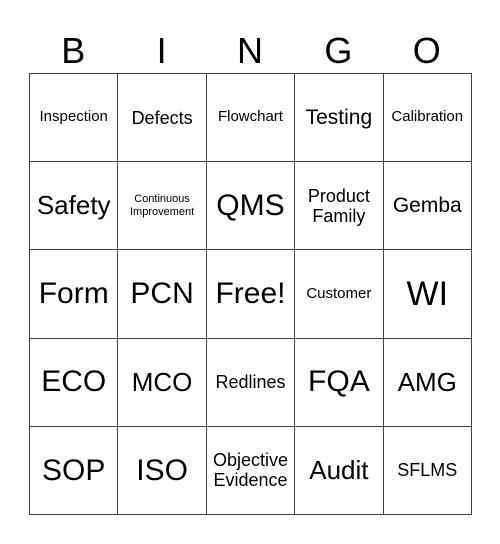  Describe the element at coordinates (339, 382) in the screenshot. I see `bingo-cell: FQA` at that location.